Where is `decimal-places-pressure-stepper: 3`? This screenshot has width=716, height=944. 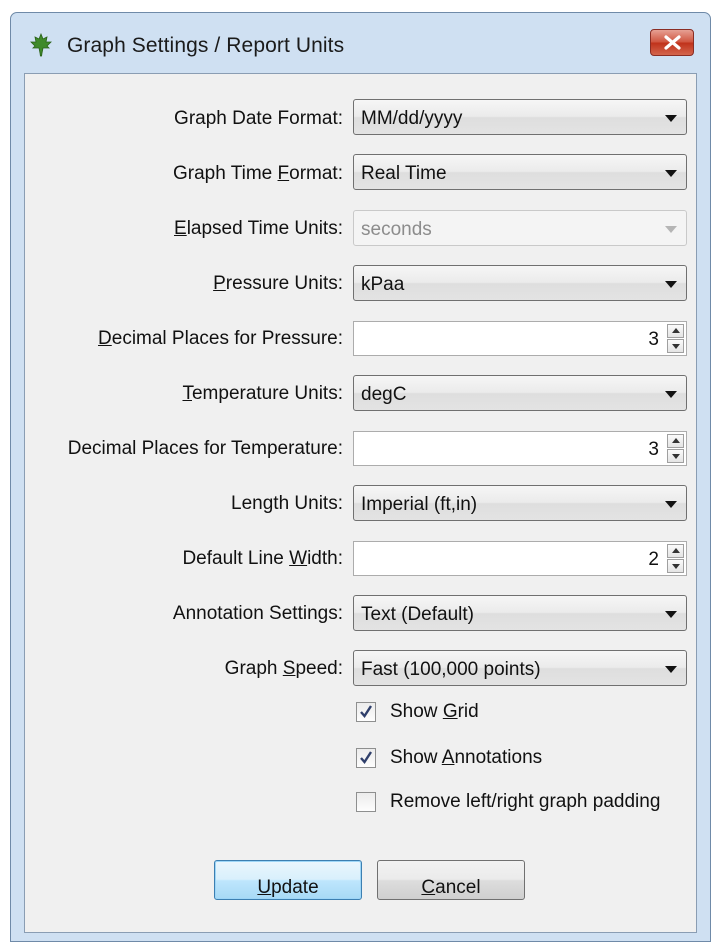
decimal-places-pressure-stepper: 3 is located at coordinates (520, 338).